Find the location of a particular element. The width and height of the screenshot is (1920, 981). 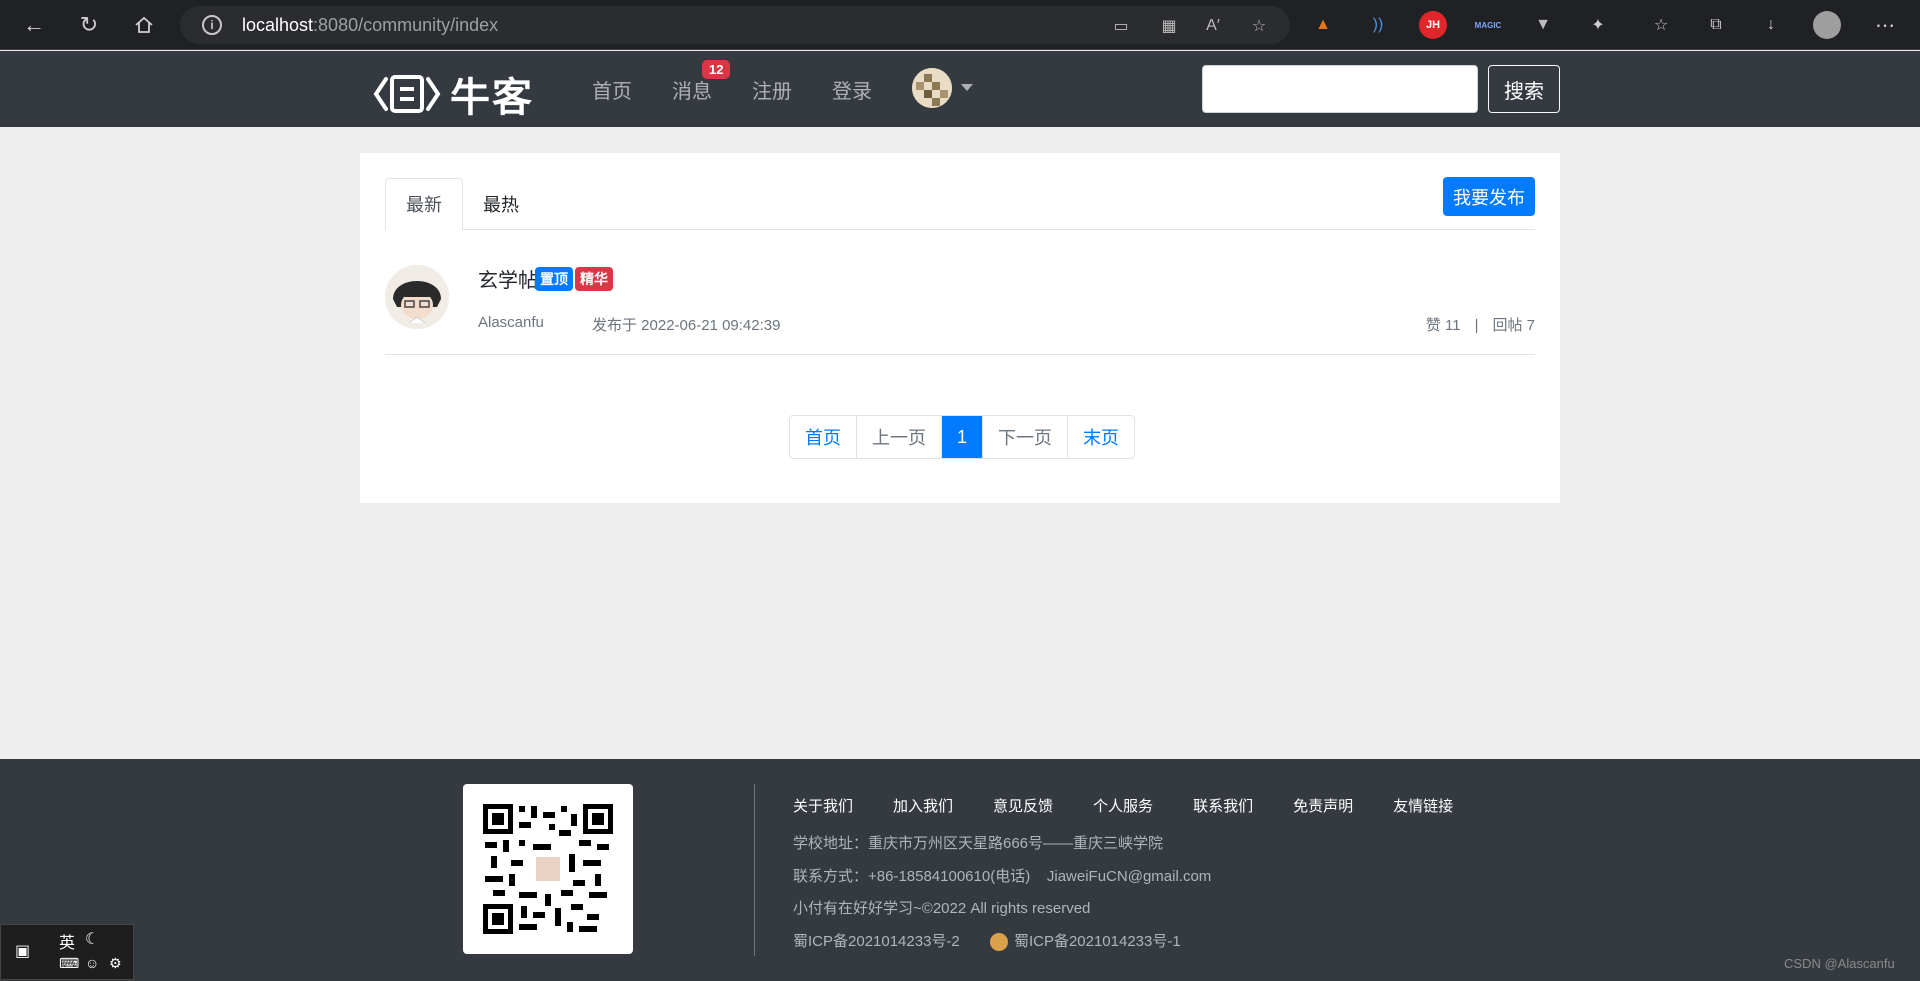

icp-link-2: 蜀ICP备2021014233号-1 is located at coordinates (1097, 941).